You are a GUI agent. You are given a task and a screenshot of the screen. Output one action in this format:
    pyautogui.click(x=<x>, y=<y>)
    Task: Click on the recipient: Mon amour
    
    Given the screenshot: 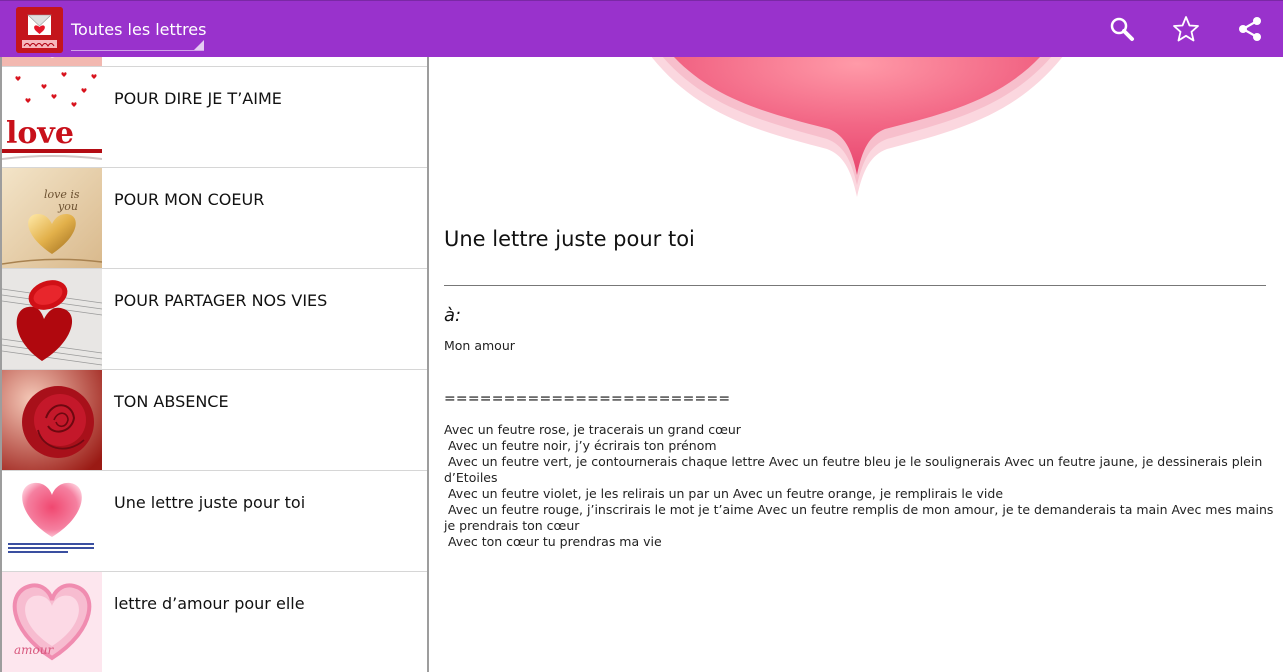 What is the action you would take?
    pyautogui.click(x=479, y=345)
    